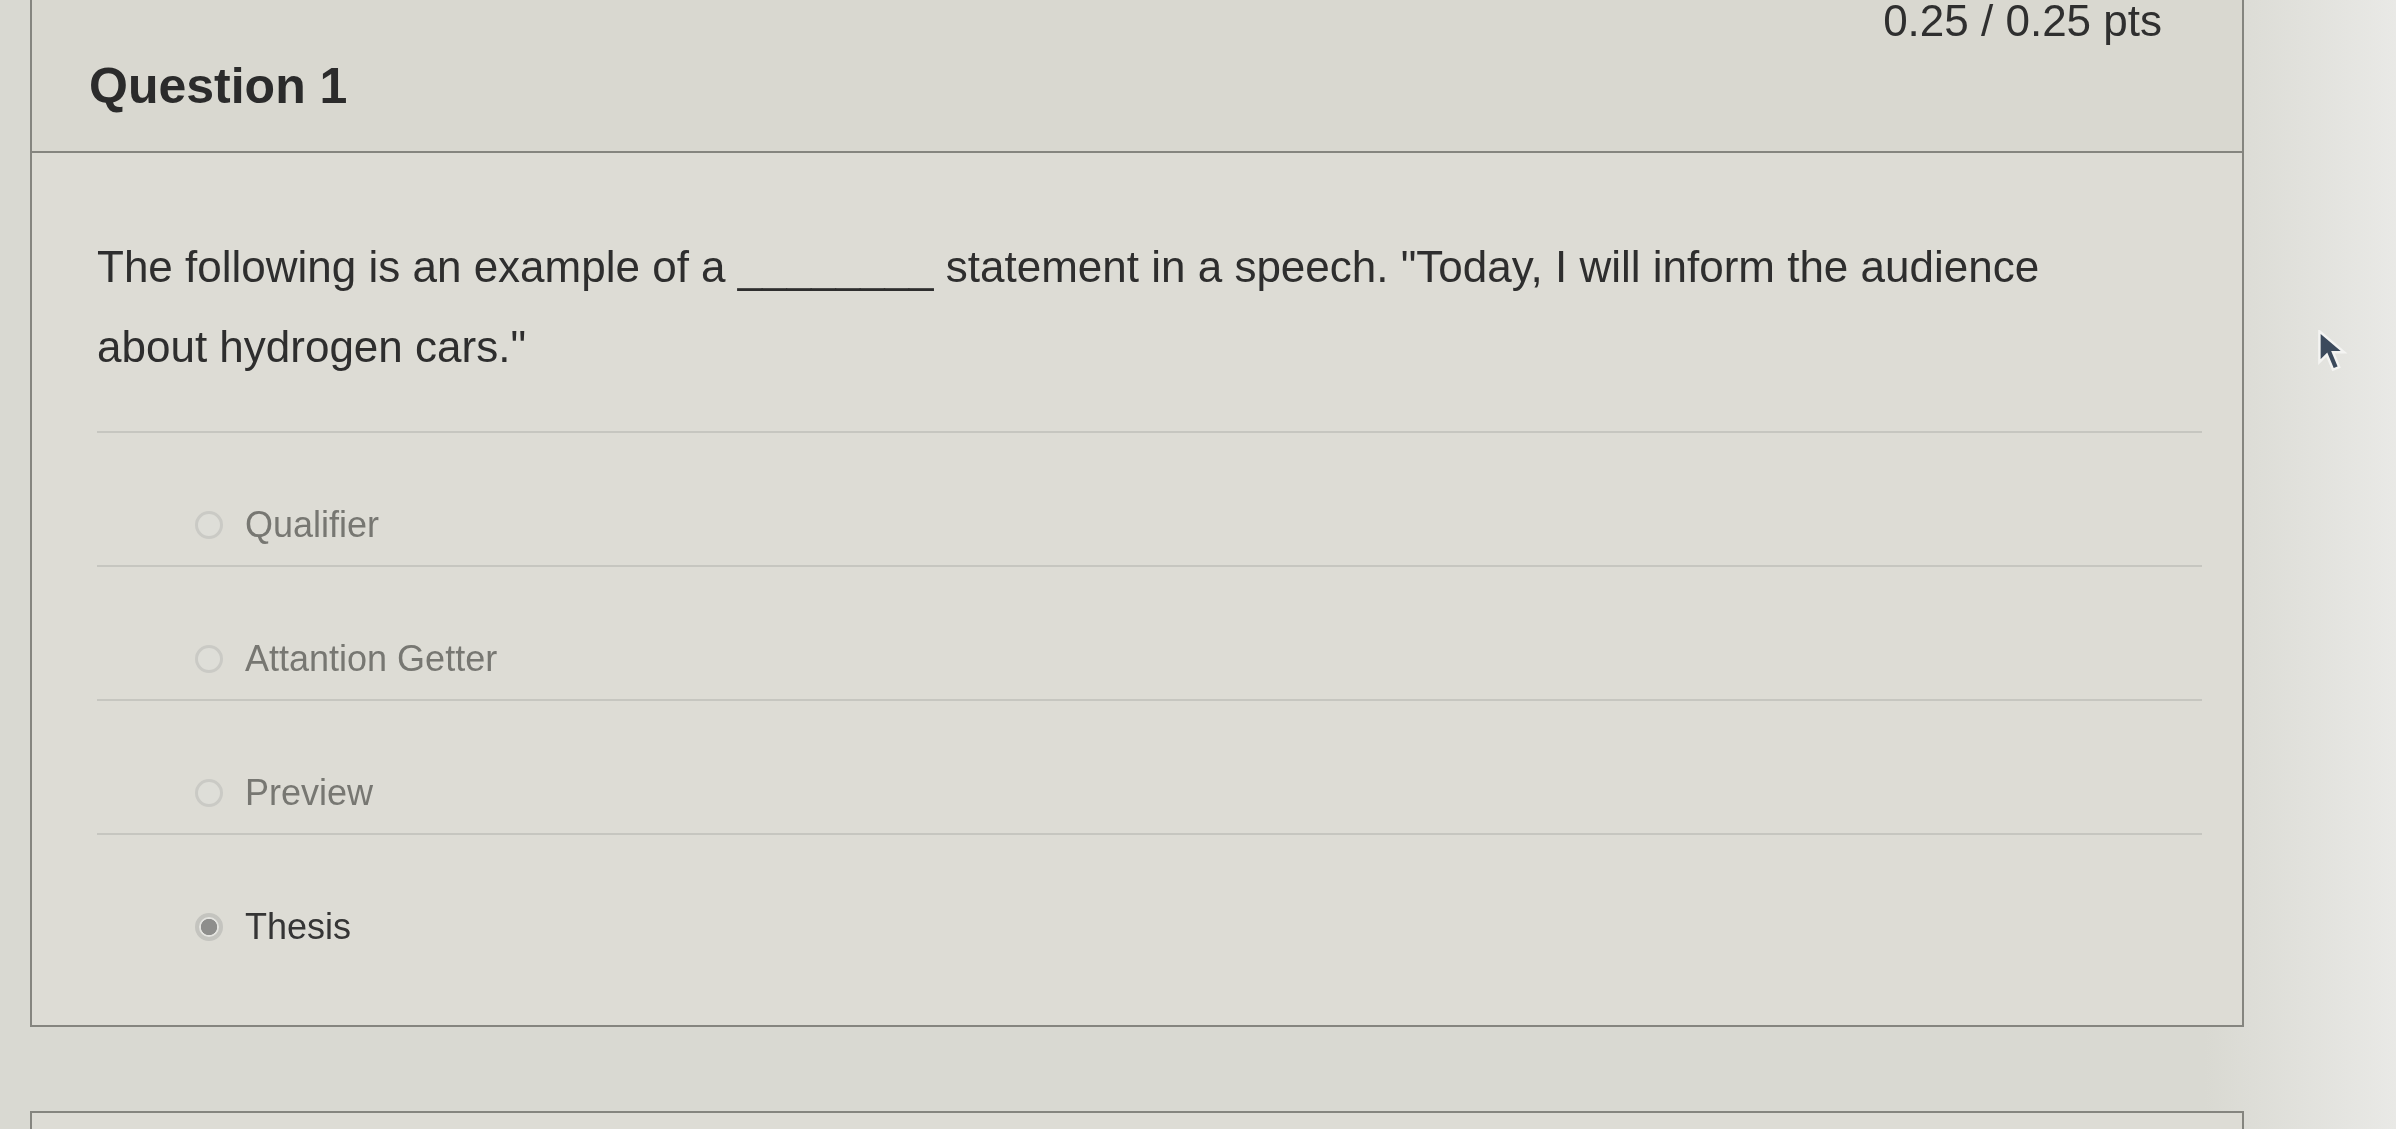 The width and height of the screenshot is (2396, 1129). What do you see at coordinates (298, 927) in the screenshot?
I see `answer-label: Thesis` at bounding box center [298, 927].